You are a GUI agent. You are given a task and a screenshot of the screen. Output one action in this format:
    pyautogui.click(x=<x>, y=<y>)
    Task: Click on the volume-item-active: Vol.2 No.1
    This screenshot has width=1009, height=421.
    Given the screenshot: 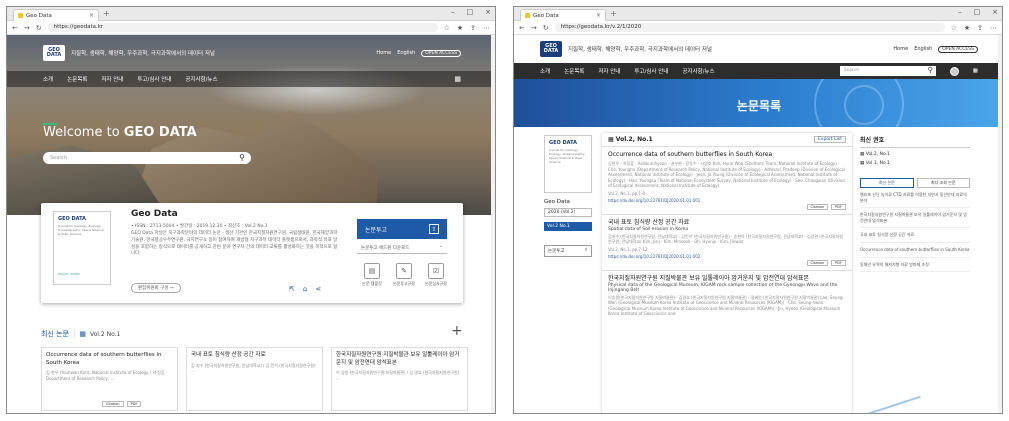 What is the action you would take?
    pyautogui.click(x=568, y=226)
    